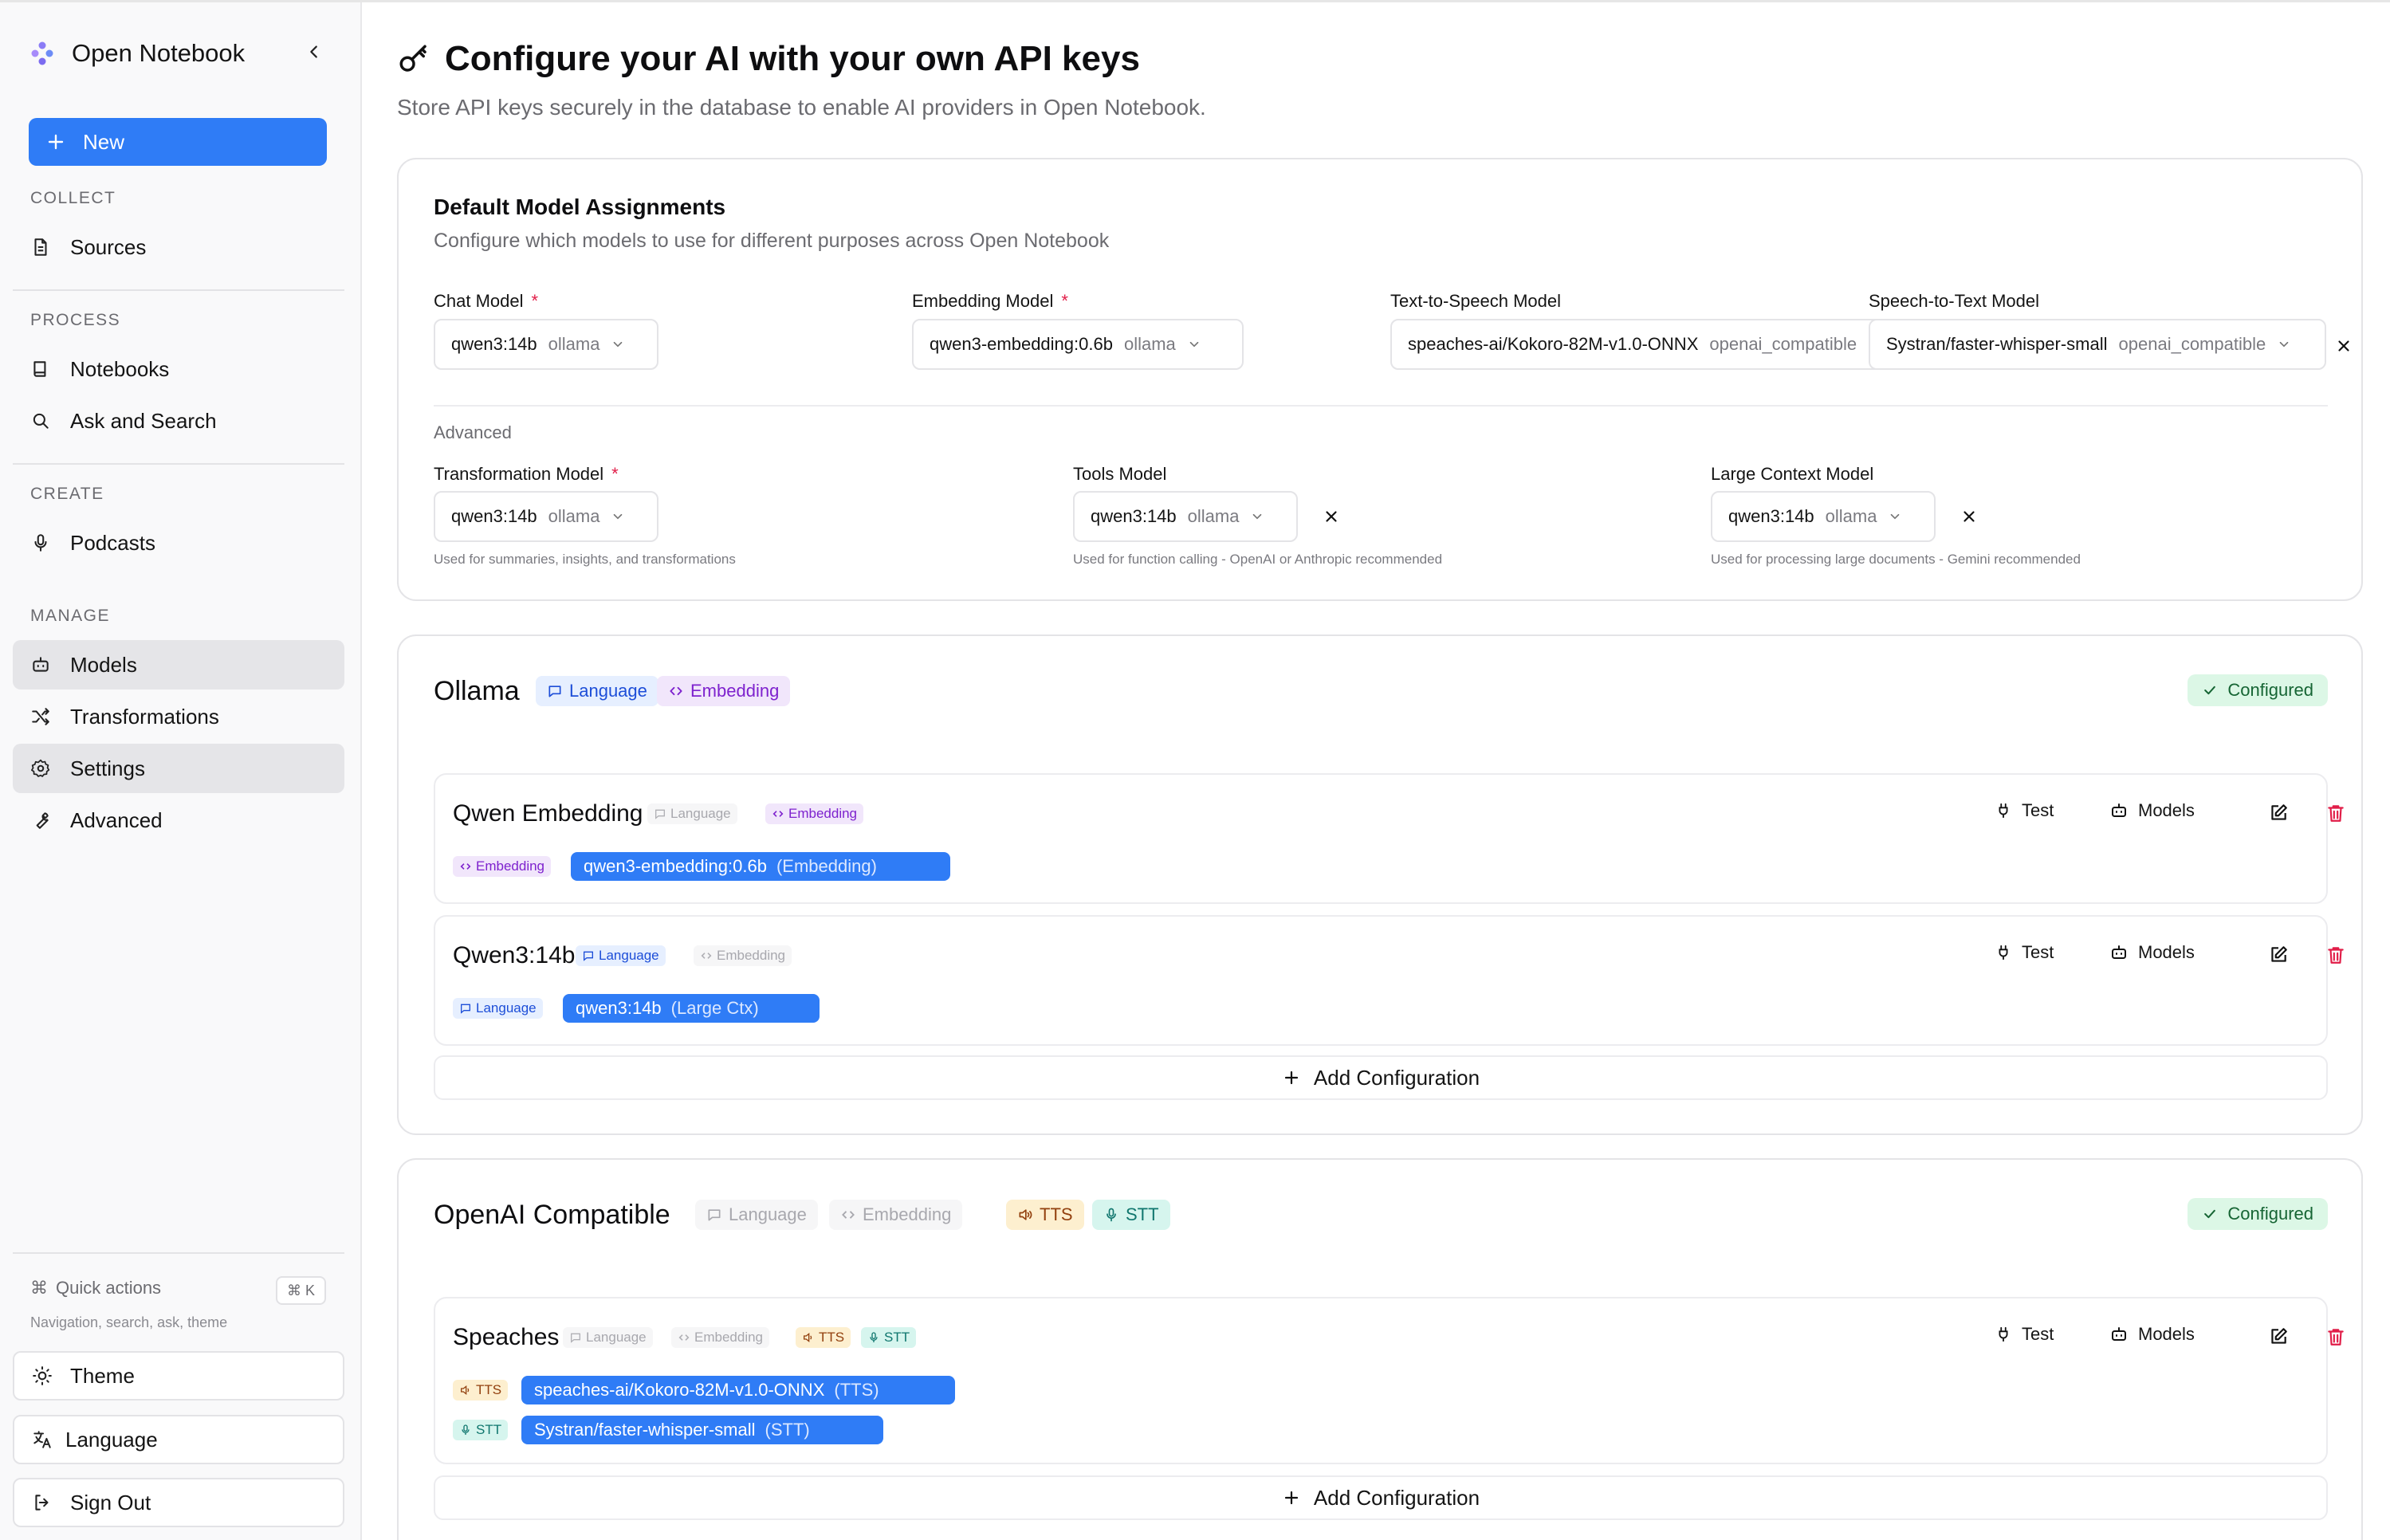 Image resolution: width=2390 pixels, height=1540 pixels. I want to click on sidebar-item-transformations: Transformations, so click(178, 717).